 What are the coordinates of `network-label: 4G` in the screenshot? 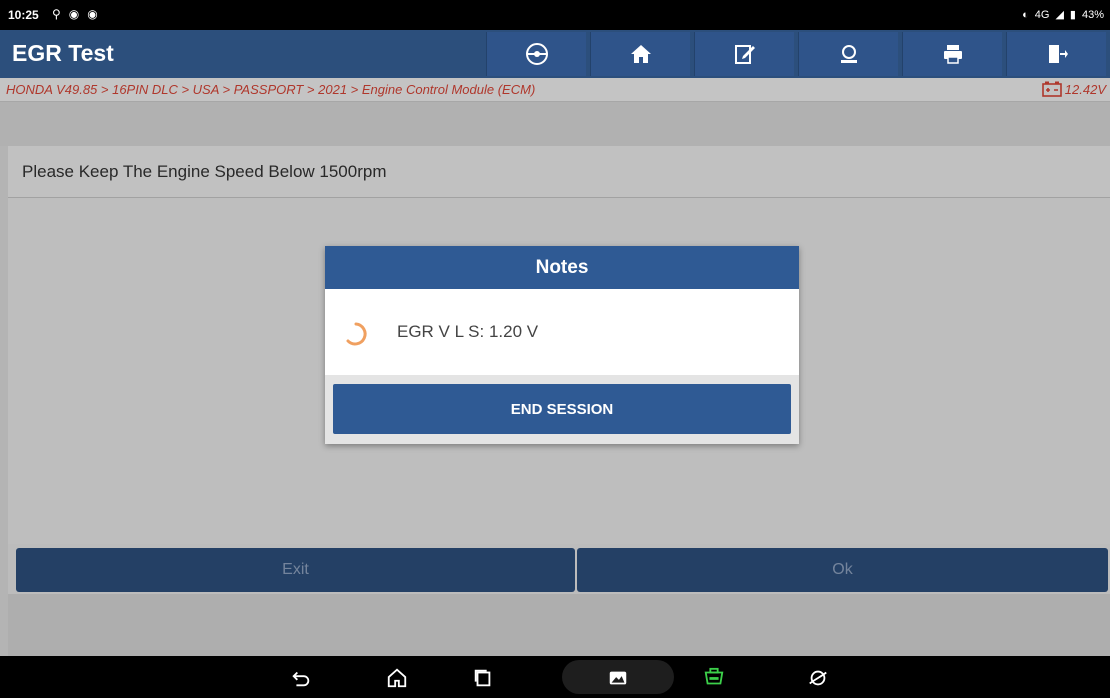 It's located at (1042, 14).